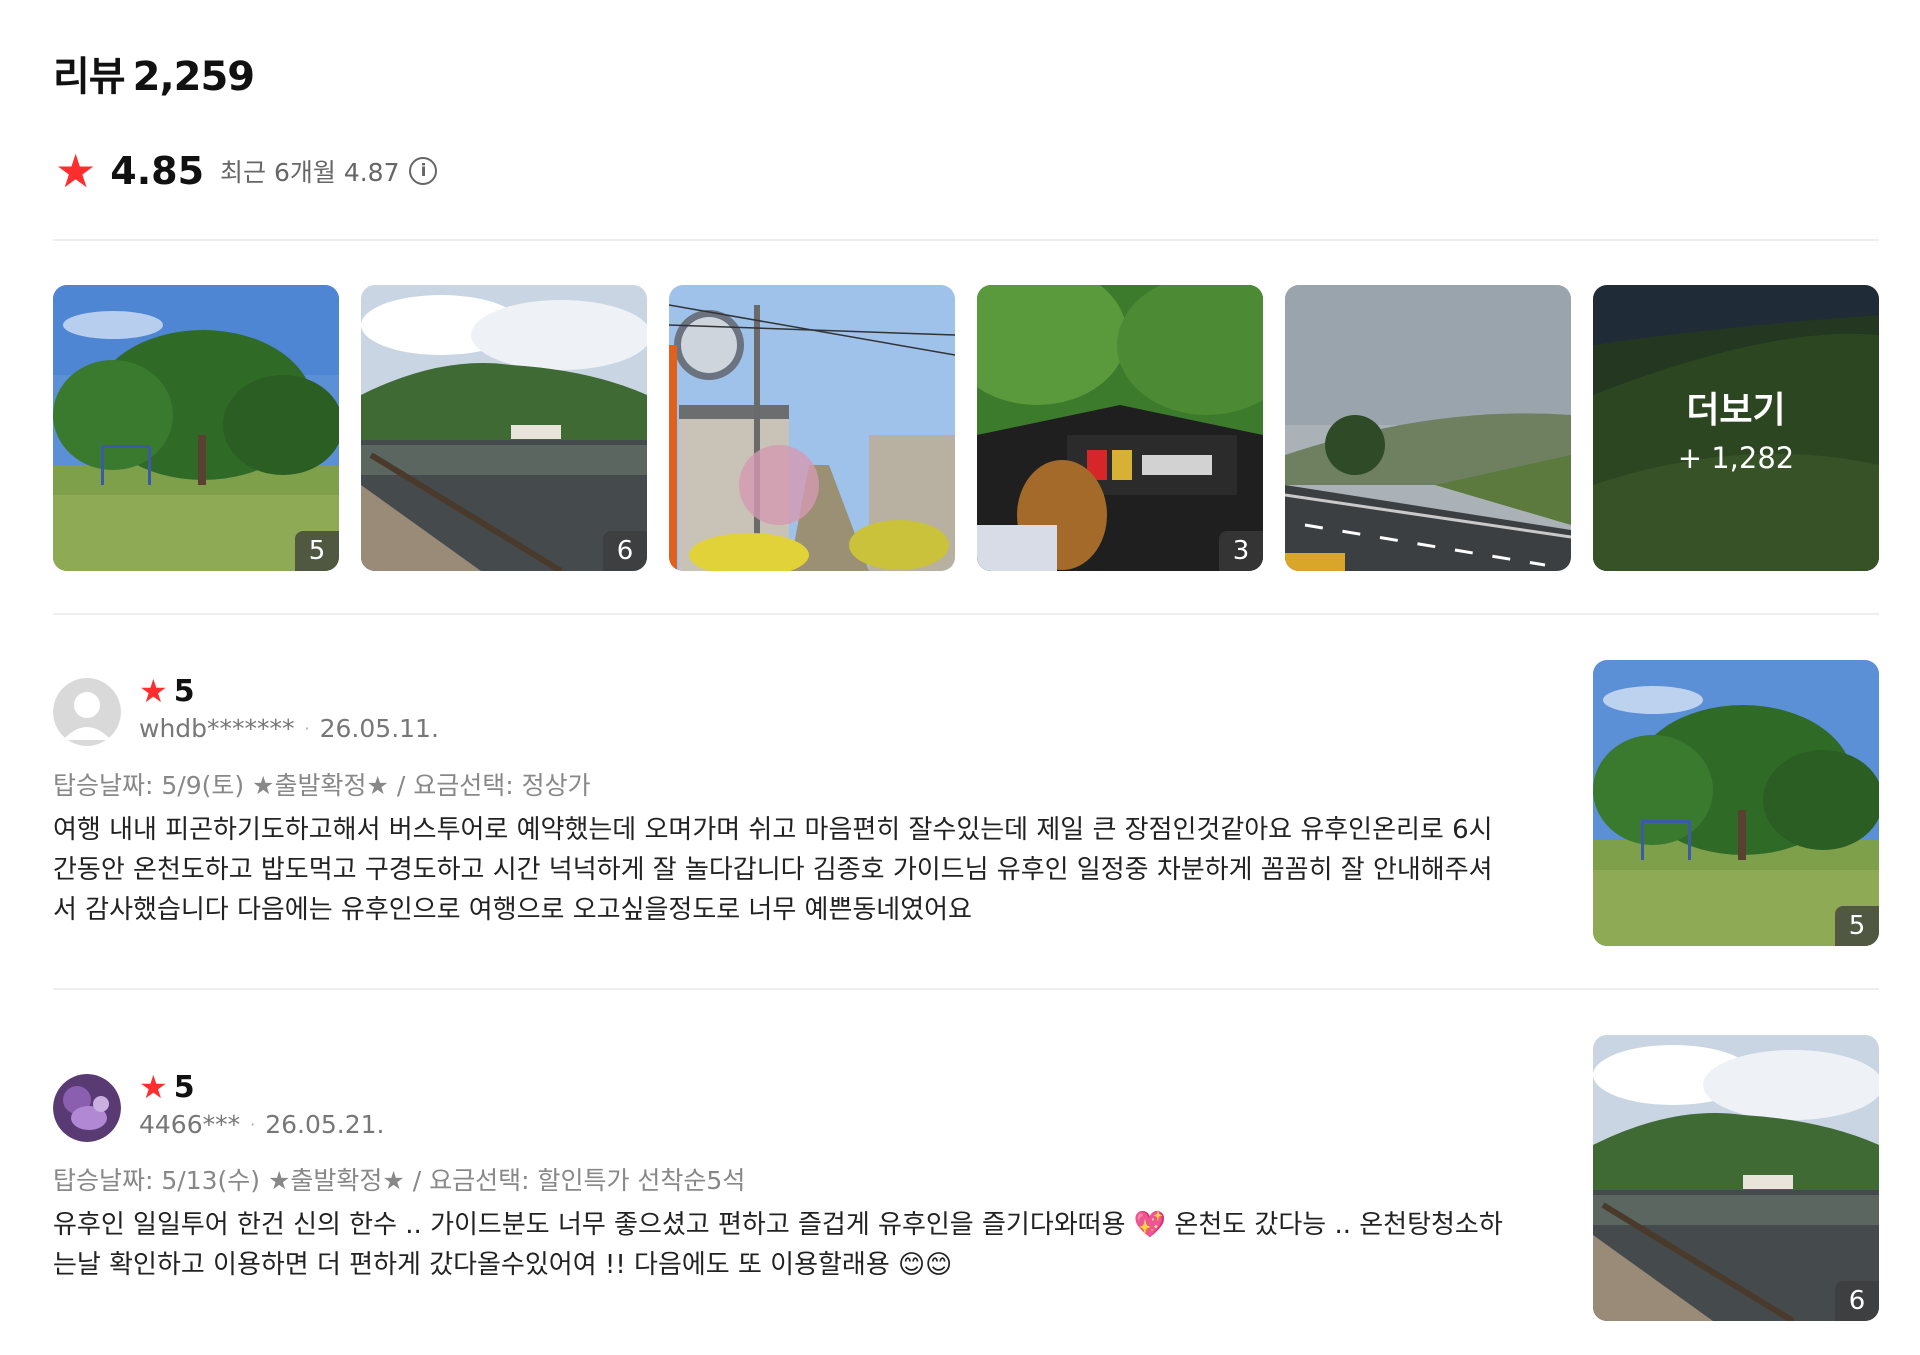 The height and width of the screenshot is (1355, 1920). What do you see at coordinates (1241, 551) in the screenshot?
I see `photo-count-badge: 3` at bounding box center [1241, 551].